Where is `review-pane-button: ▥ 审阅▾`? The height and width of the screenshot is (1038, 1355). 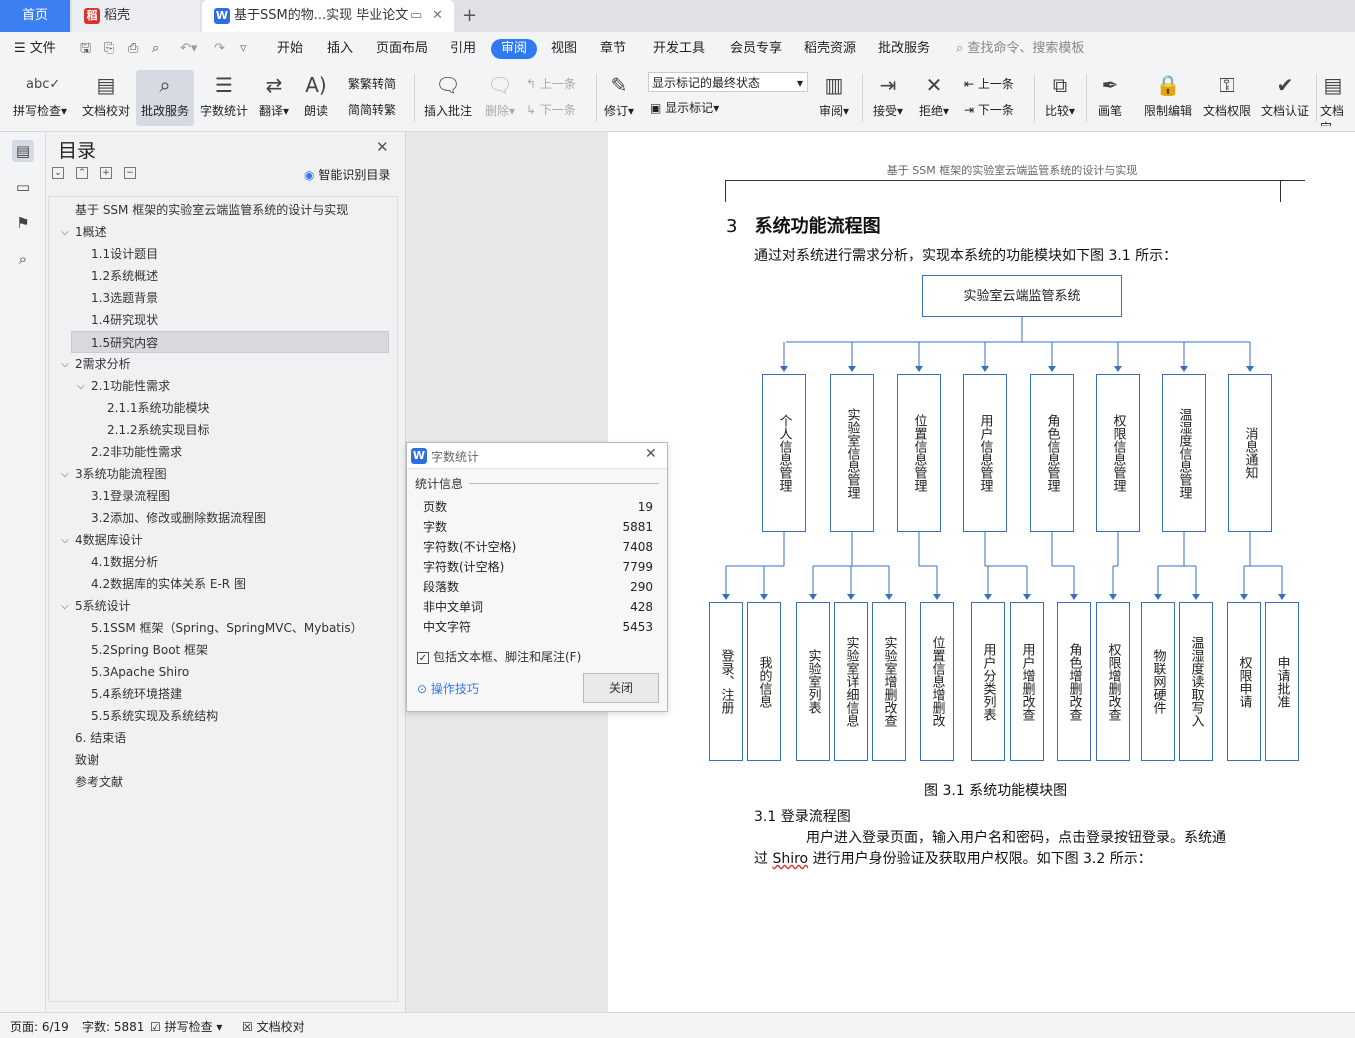
review-pane-button: ▥ 审阅▾ is located at coordinates (834, 98).